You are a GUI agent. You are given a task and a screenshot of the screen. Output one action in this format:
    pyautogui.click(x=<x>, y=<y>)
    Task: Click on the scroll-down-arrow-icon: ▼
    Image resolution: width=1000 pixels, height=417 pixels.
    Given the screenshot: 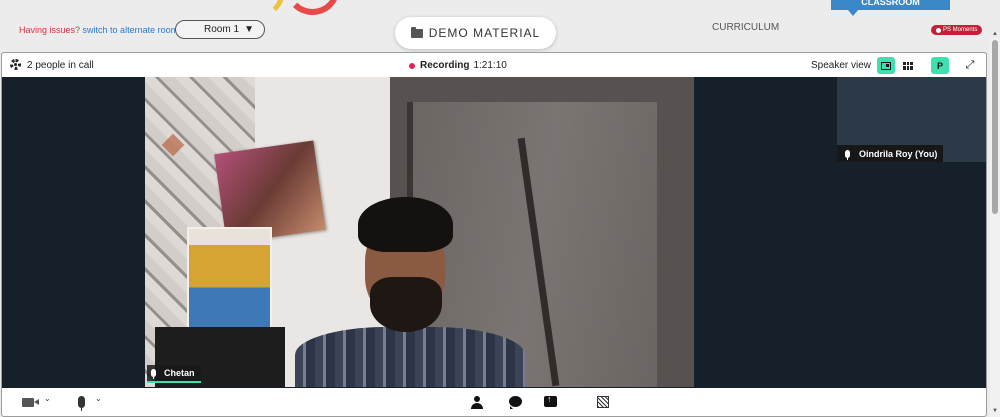 What is the action you would take?
    pyautogui.click(x=995, y=411)
    